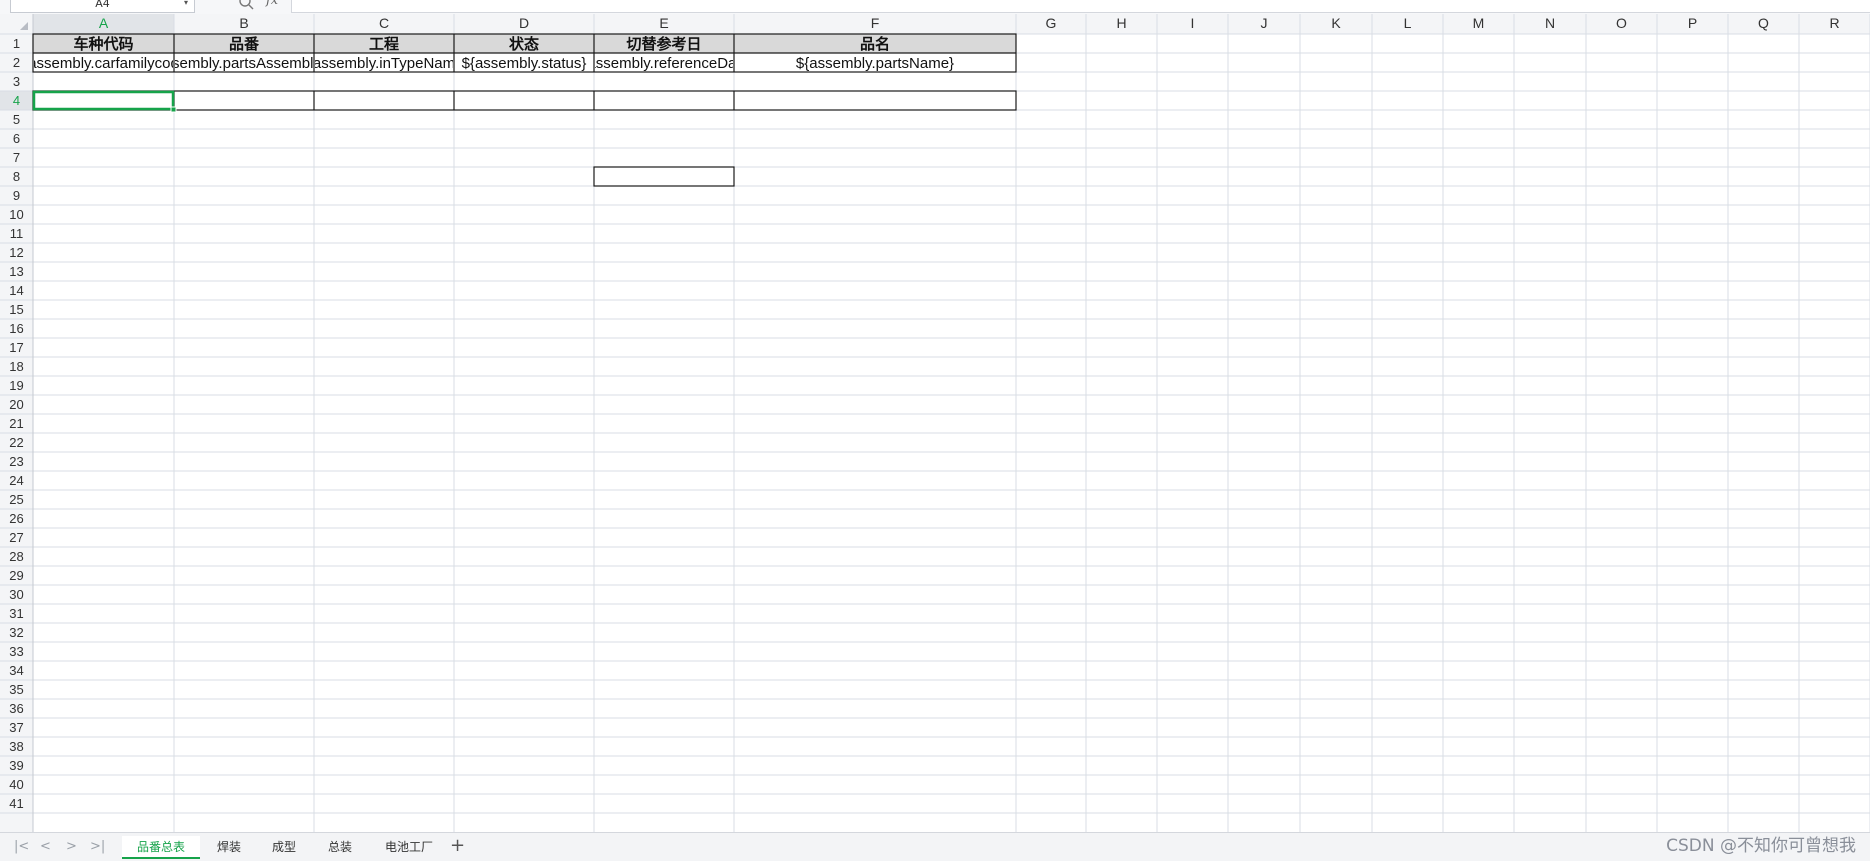 Image resolution: width=1870 pixels, height=861 pixels. What do you see at coordinates (16, 461) in the screenshot?
I see `row-header-23: 23` at bounding box center [16, 461].